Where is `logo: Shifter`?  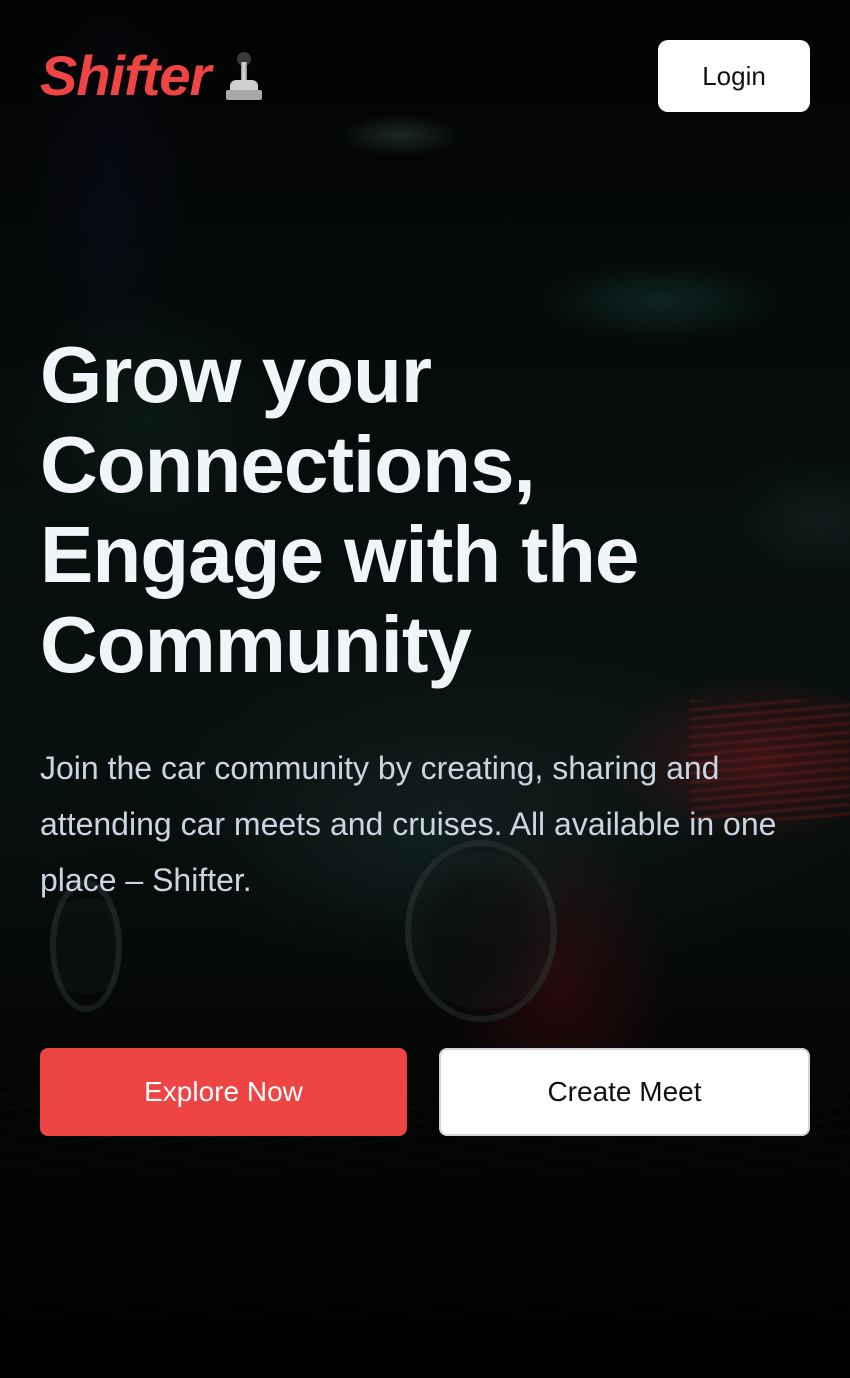 logo: Shifter is located at coordinates (152, 76).